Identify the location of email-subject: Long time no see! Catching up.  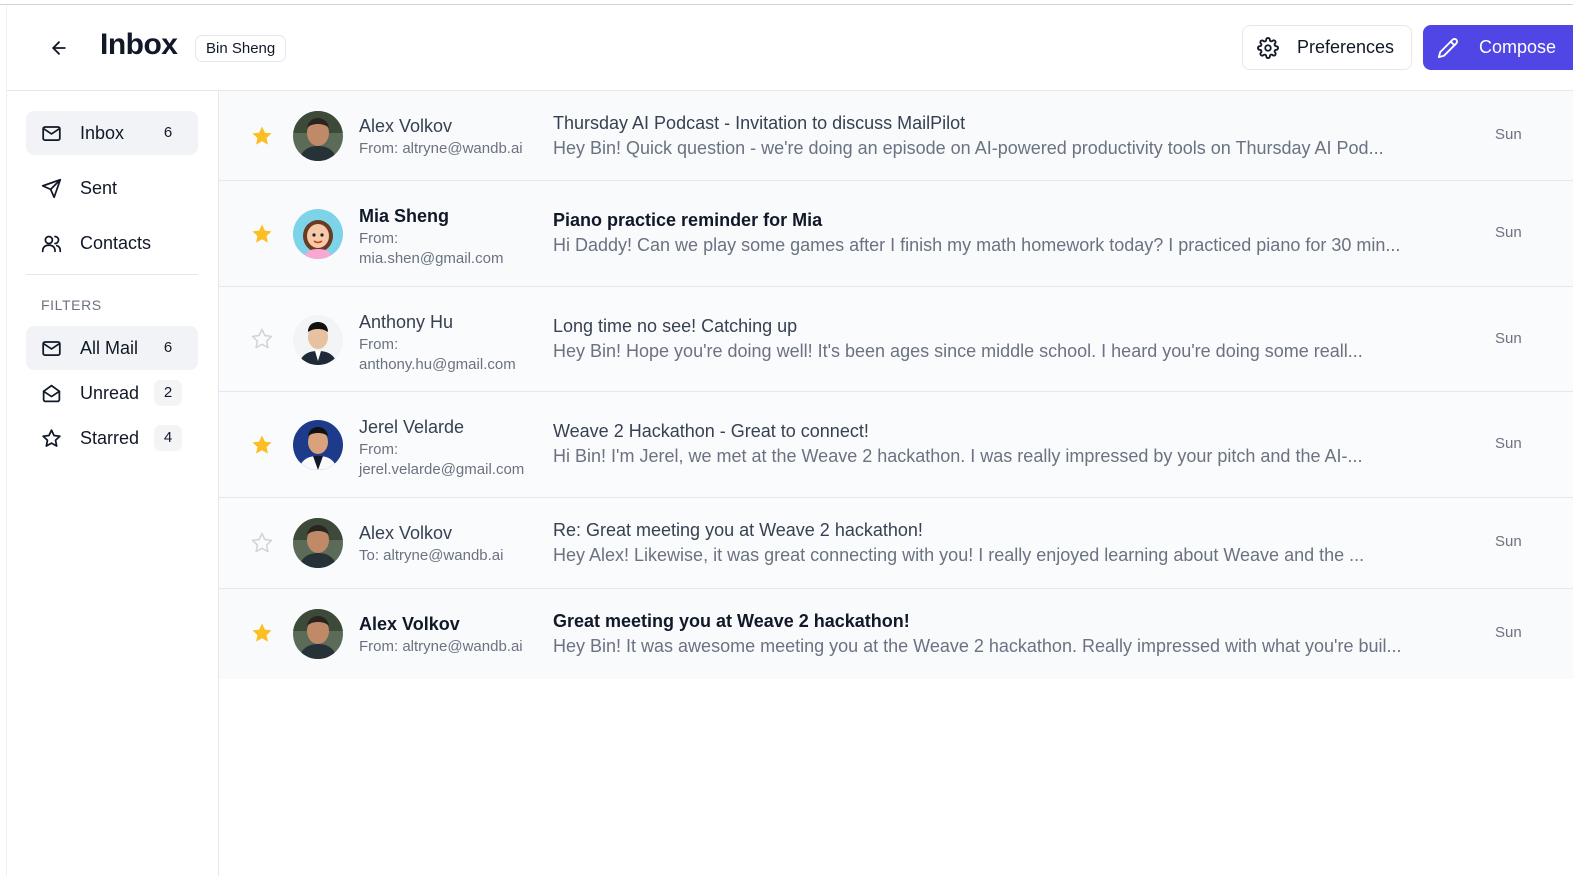
(675, 326).